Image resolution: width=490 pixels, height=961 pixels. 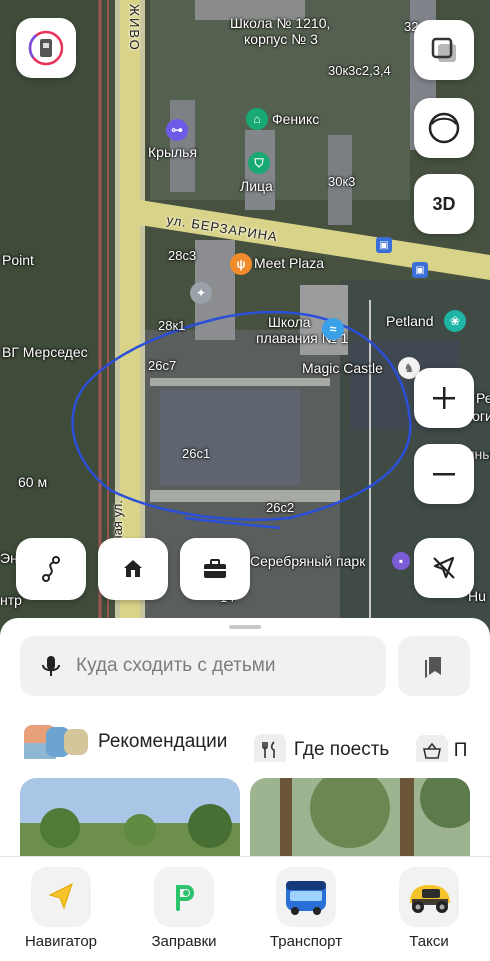 I want to click on profile-ring-icon, so click(x=46, y=48).